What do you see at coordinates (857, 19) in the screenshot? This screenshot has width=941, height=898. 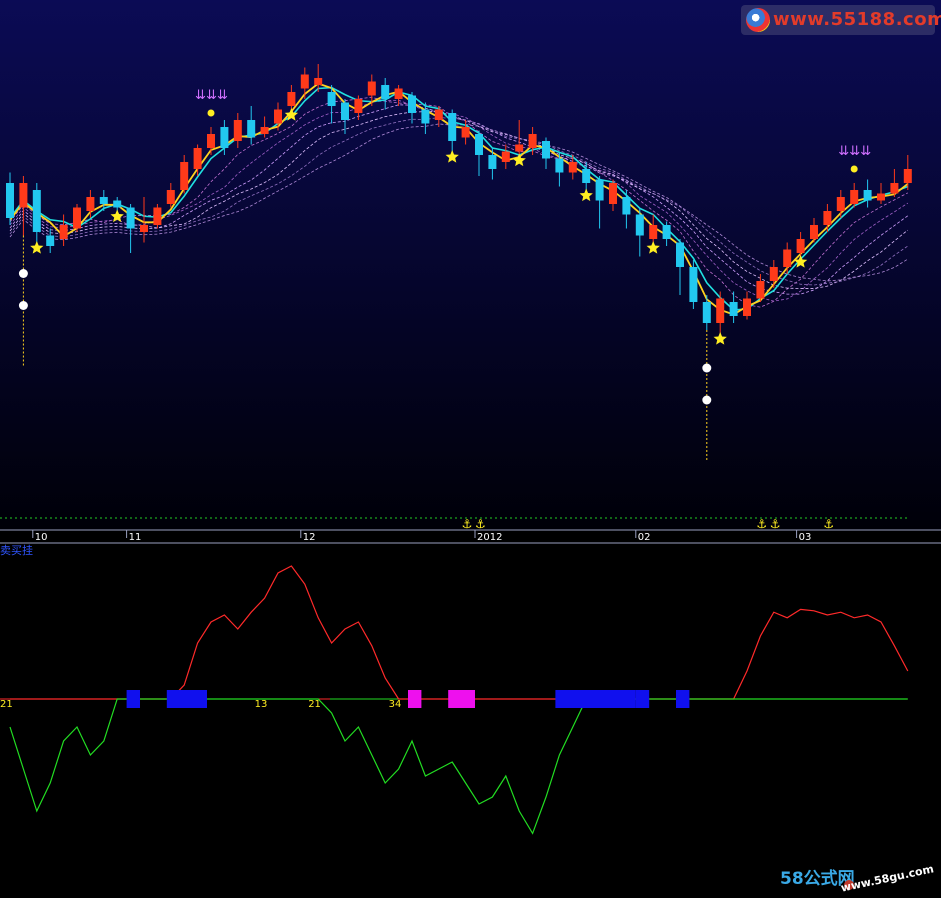 I see `watermark-top-text: www.55188.com` at bounding box center [857, 19].